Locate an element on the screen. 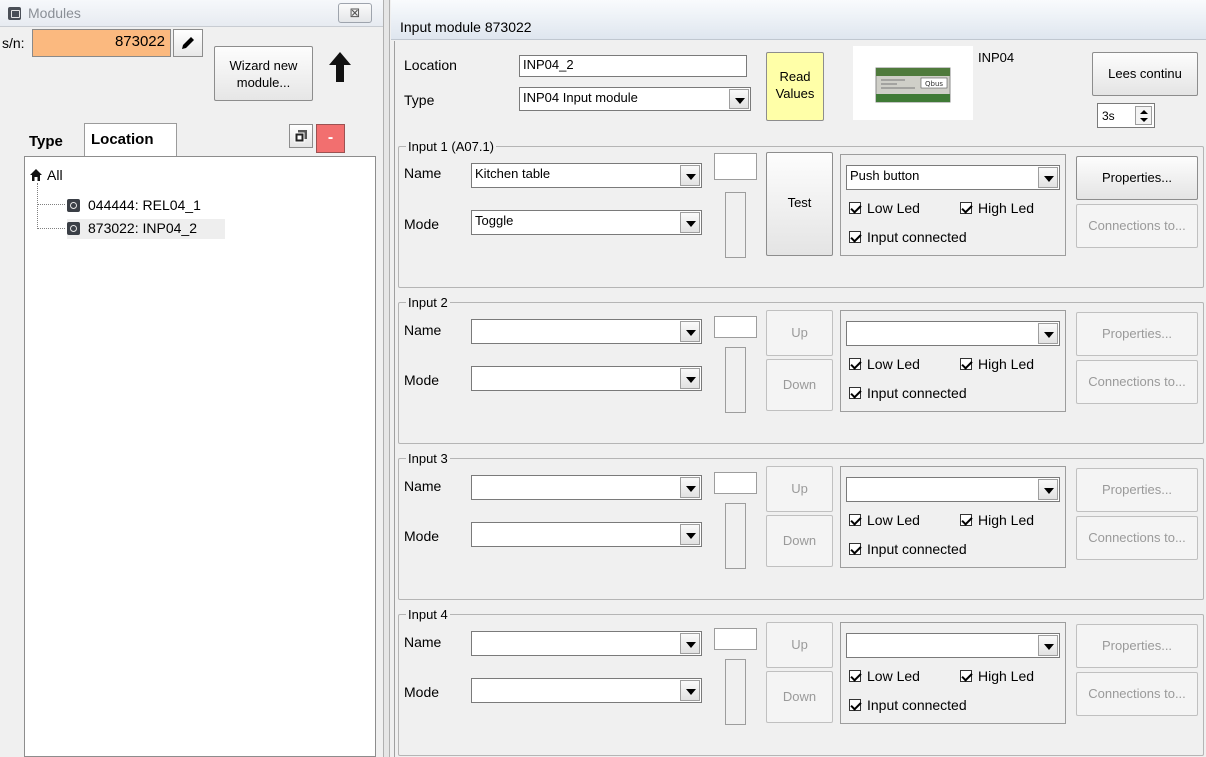 This screenshot has height=757, width=1206. modules-icon is located at coordinates (14, 13).